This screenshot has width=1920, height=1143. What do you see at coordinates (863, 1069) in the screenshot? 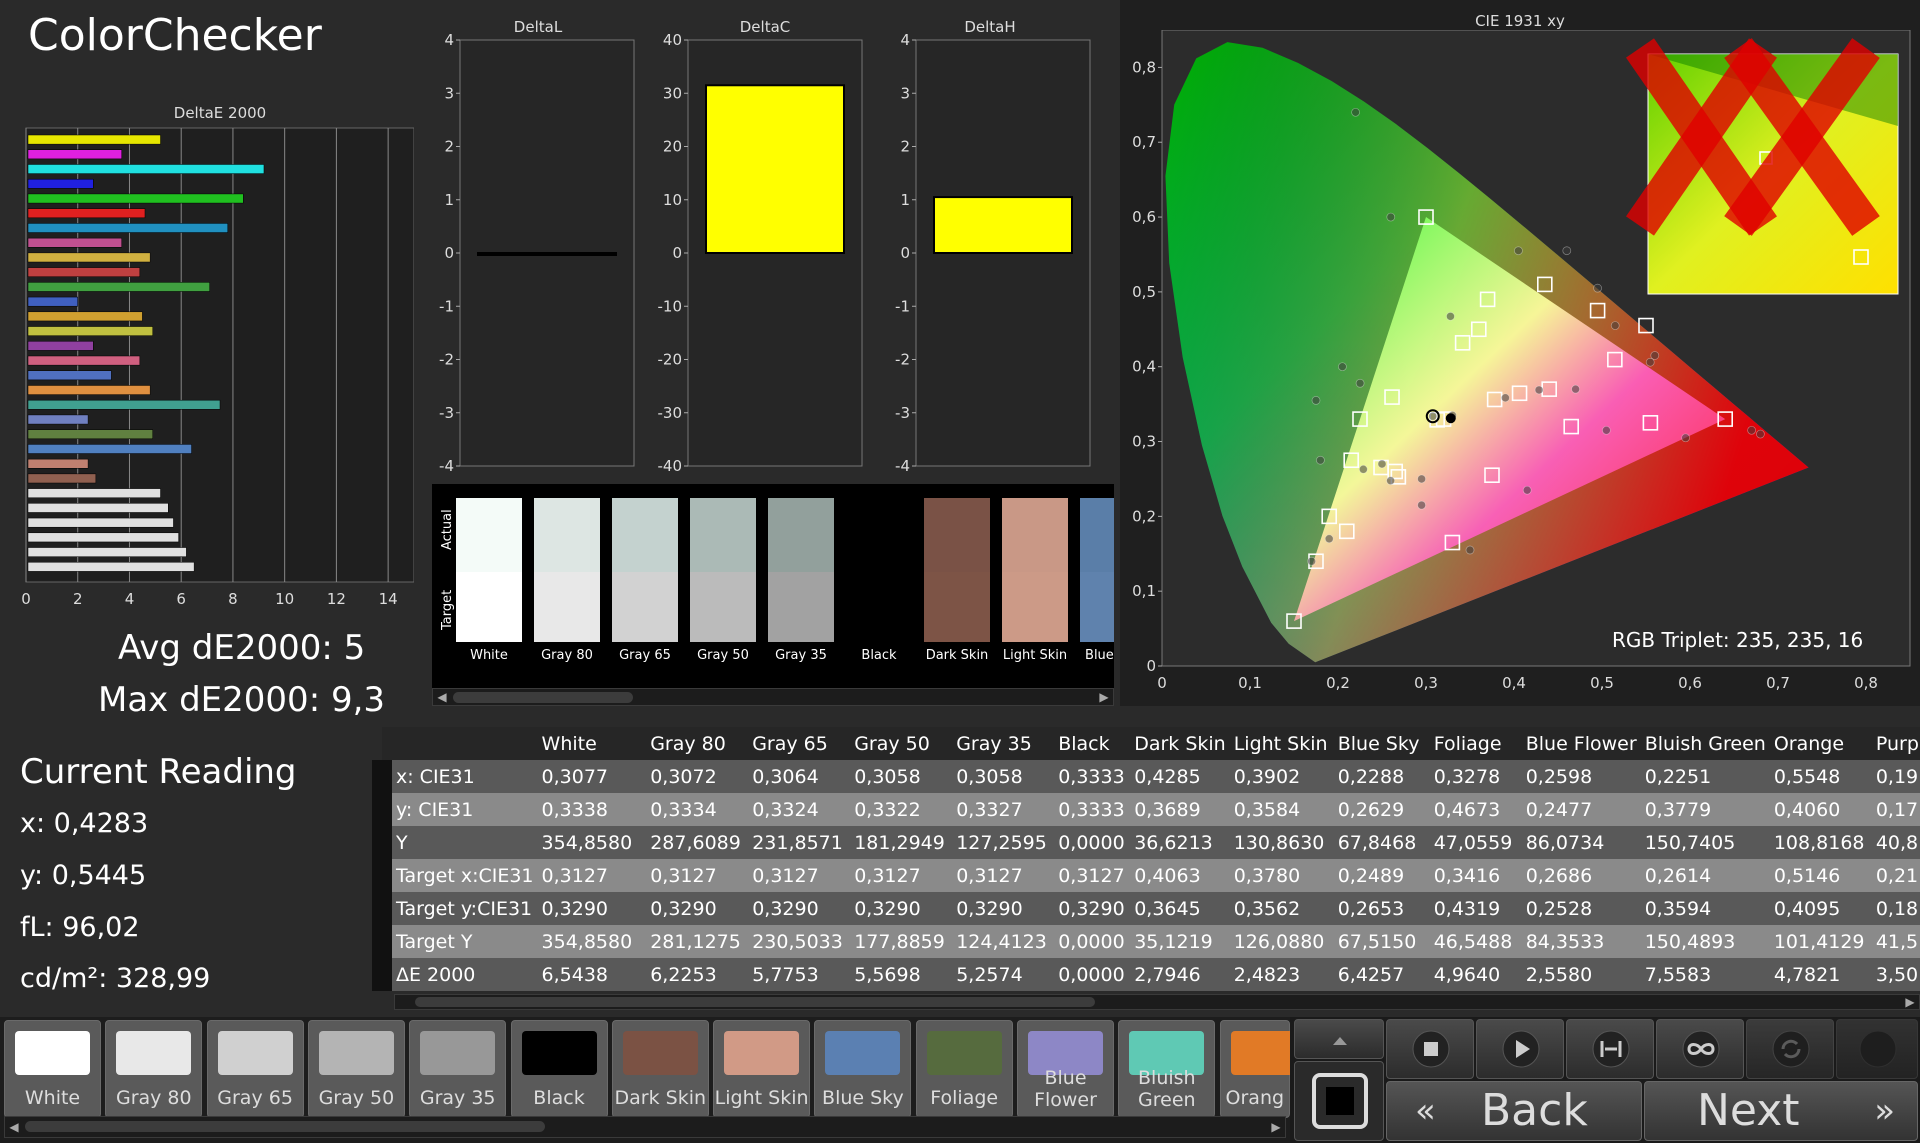
I see `patch-button: Blue Sky` at bounding box center [863, 1069].